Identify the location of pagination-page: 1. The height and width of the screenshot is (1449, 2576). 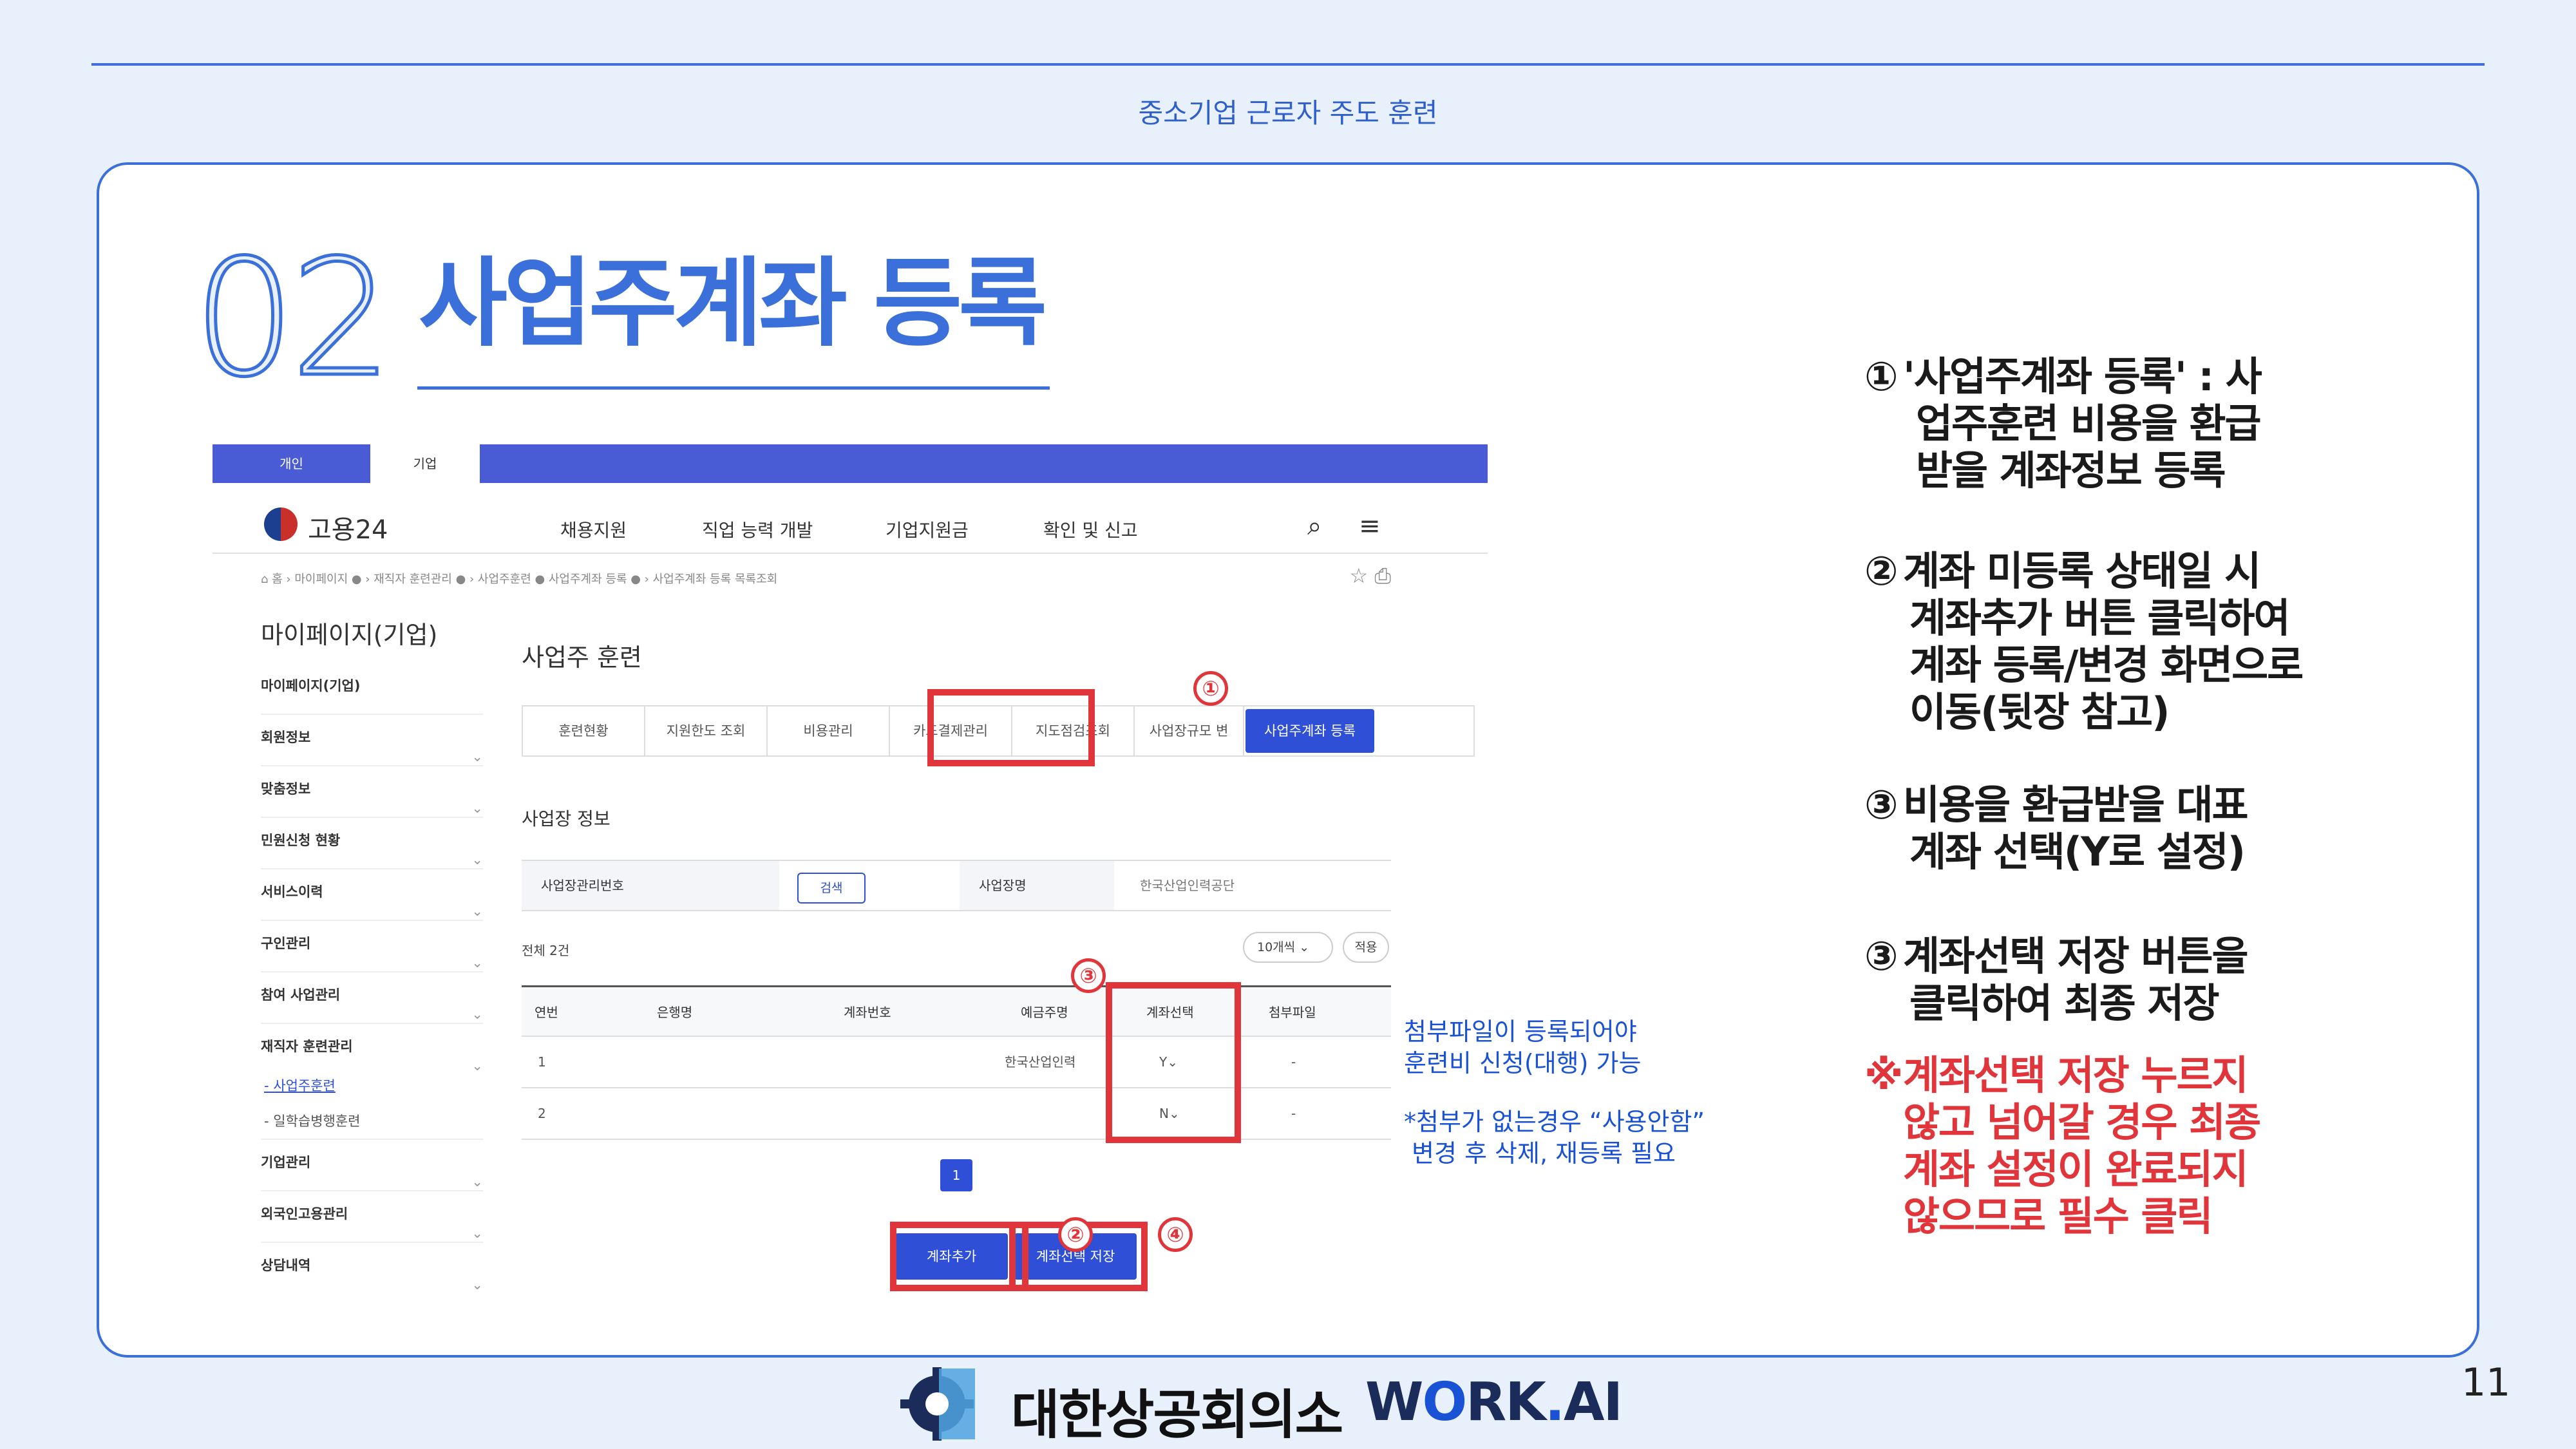
(956, 1175).